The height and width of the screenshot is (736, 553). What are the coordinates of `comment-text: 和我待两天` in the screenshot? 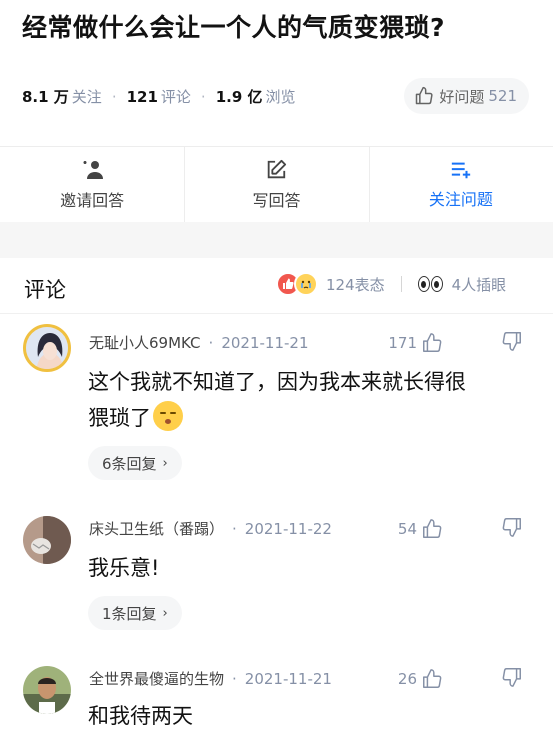 It's located at (140, 716).